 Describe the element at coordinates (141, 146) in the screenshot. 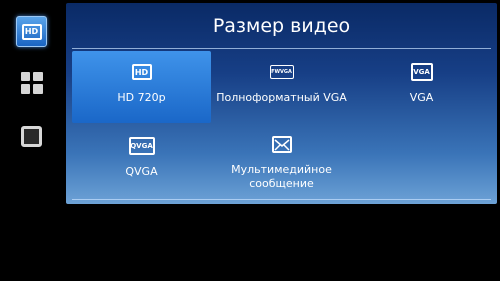

I see `qvga-icon: QVGA` at that location.